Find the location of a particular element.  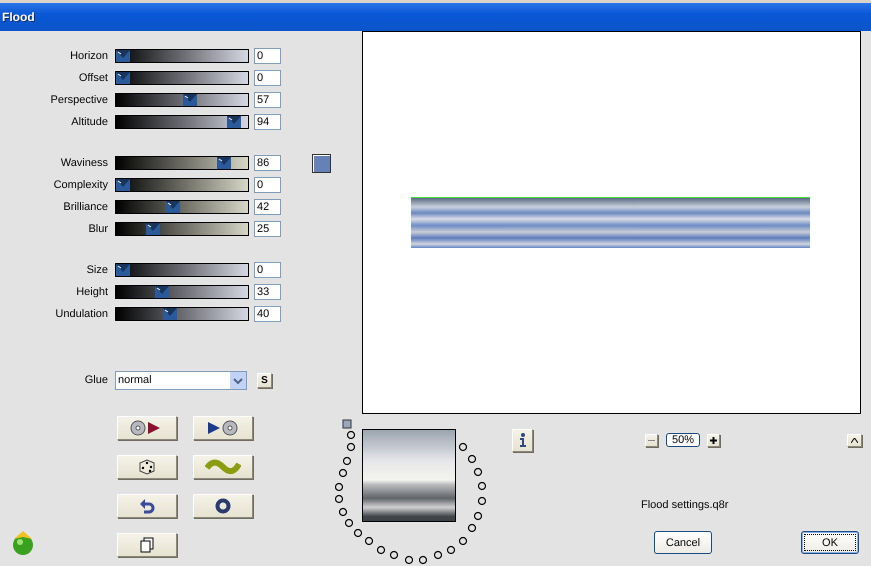

undo-button is located at coordinates (147, 506).